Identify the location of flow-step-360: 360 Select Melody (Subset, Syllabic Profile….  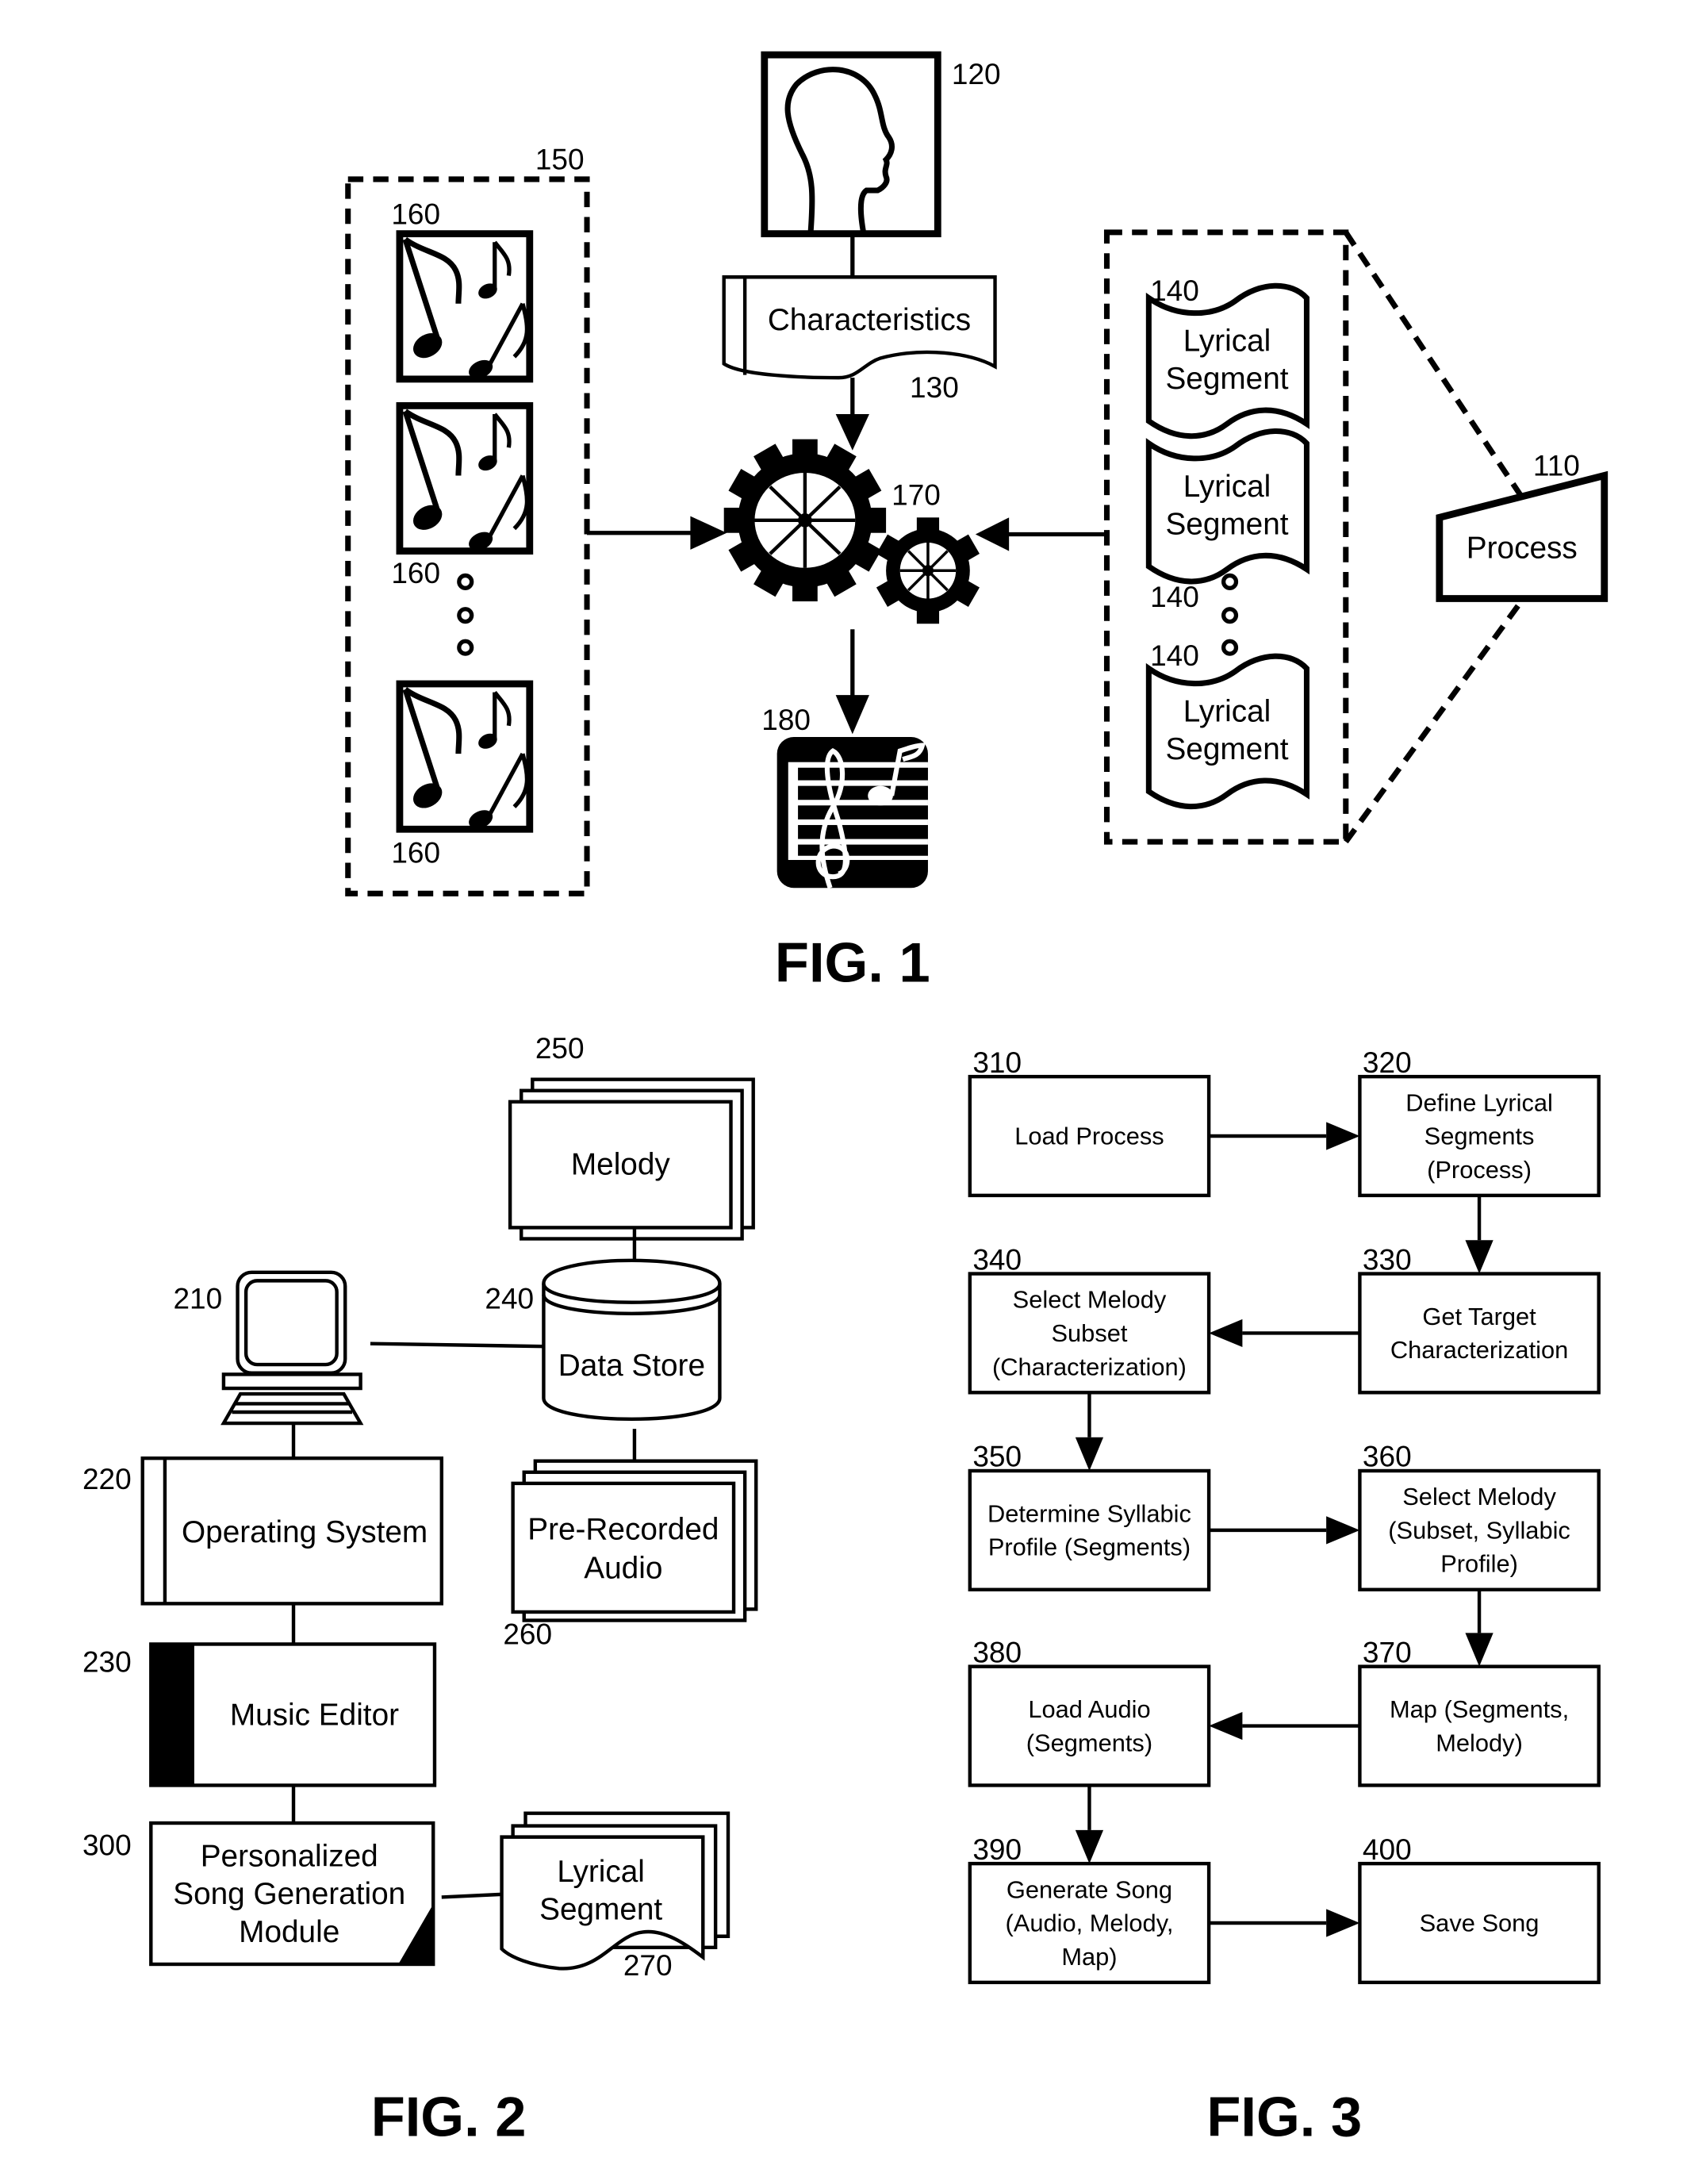
(1479, 1516).